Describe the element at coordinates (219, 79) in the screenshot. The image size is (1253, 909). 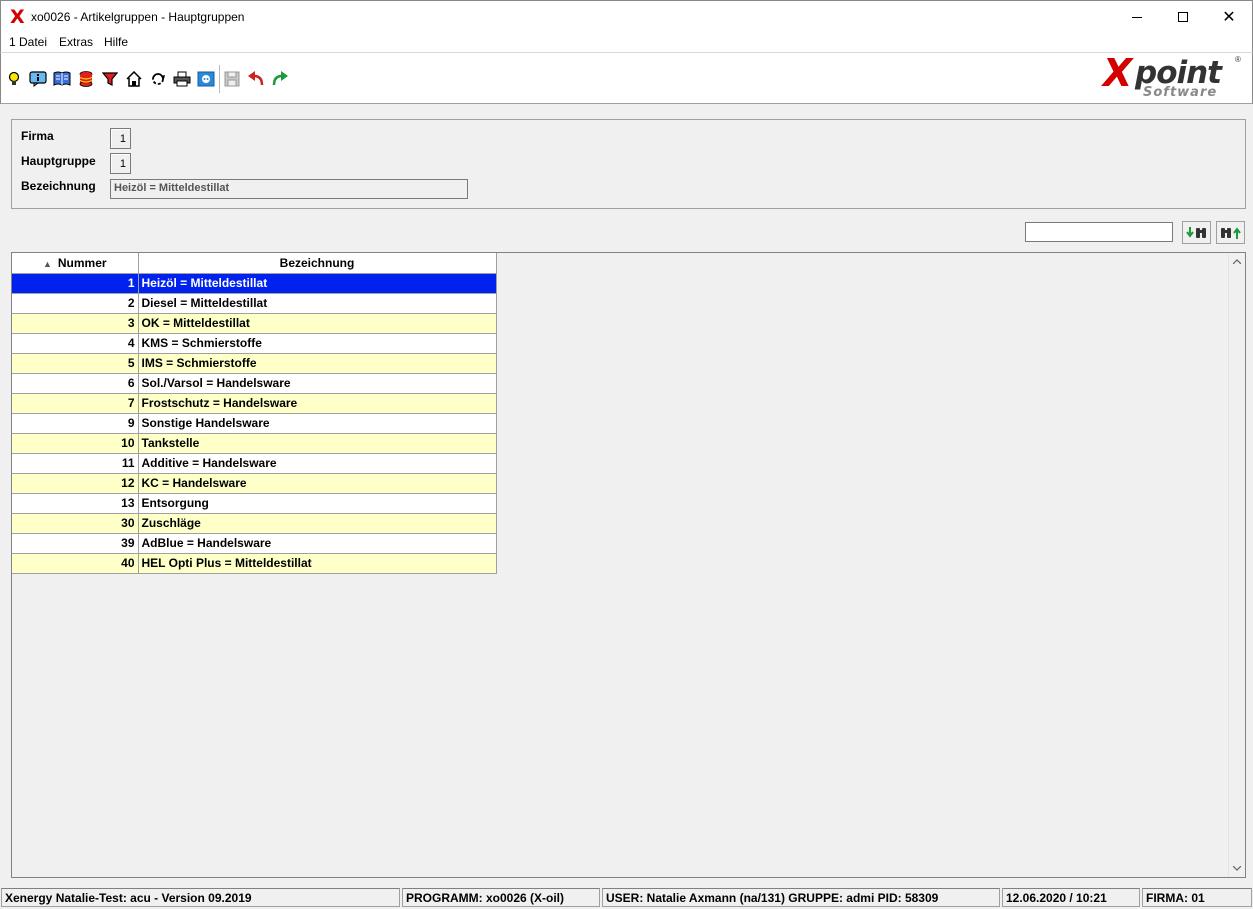
I see `toolbar-separator` at that location.